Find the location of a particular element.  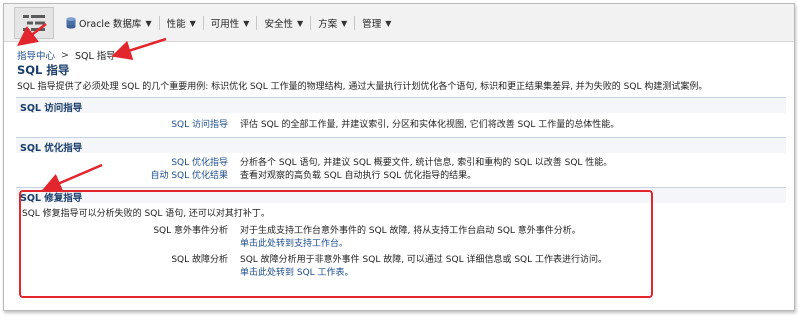

menu-availability-label: 可用性 is located at coordinates (225, 24).